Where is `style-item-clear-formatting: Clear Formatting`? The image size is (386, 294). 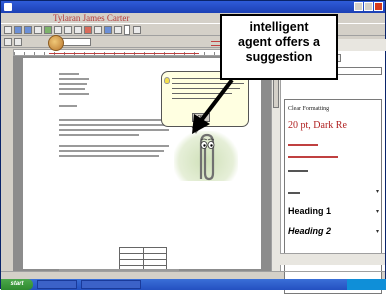
style-item-clear-formatting: Clear Formatting is located at coordinates (308, 109).